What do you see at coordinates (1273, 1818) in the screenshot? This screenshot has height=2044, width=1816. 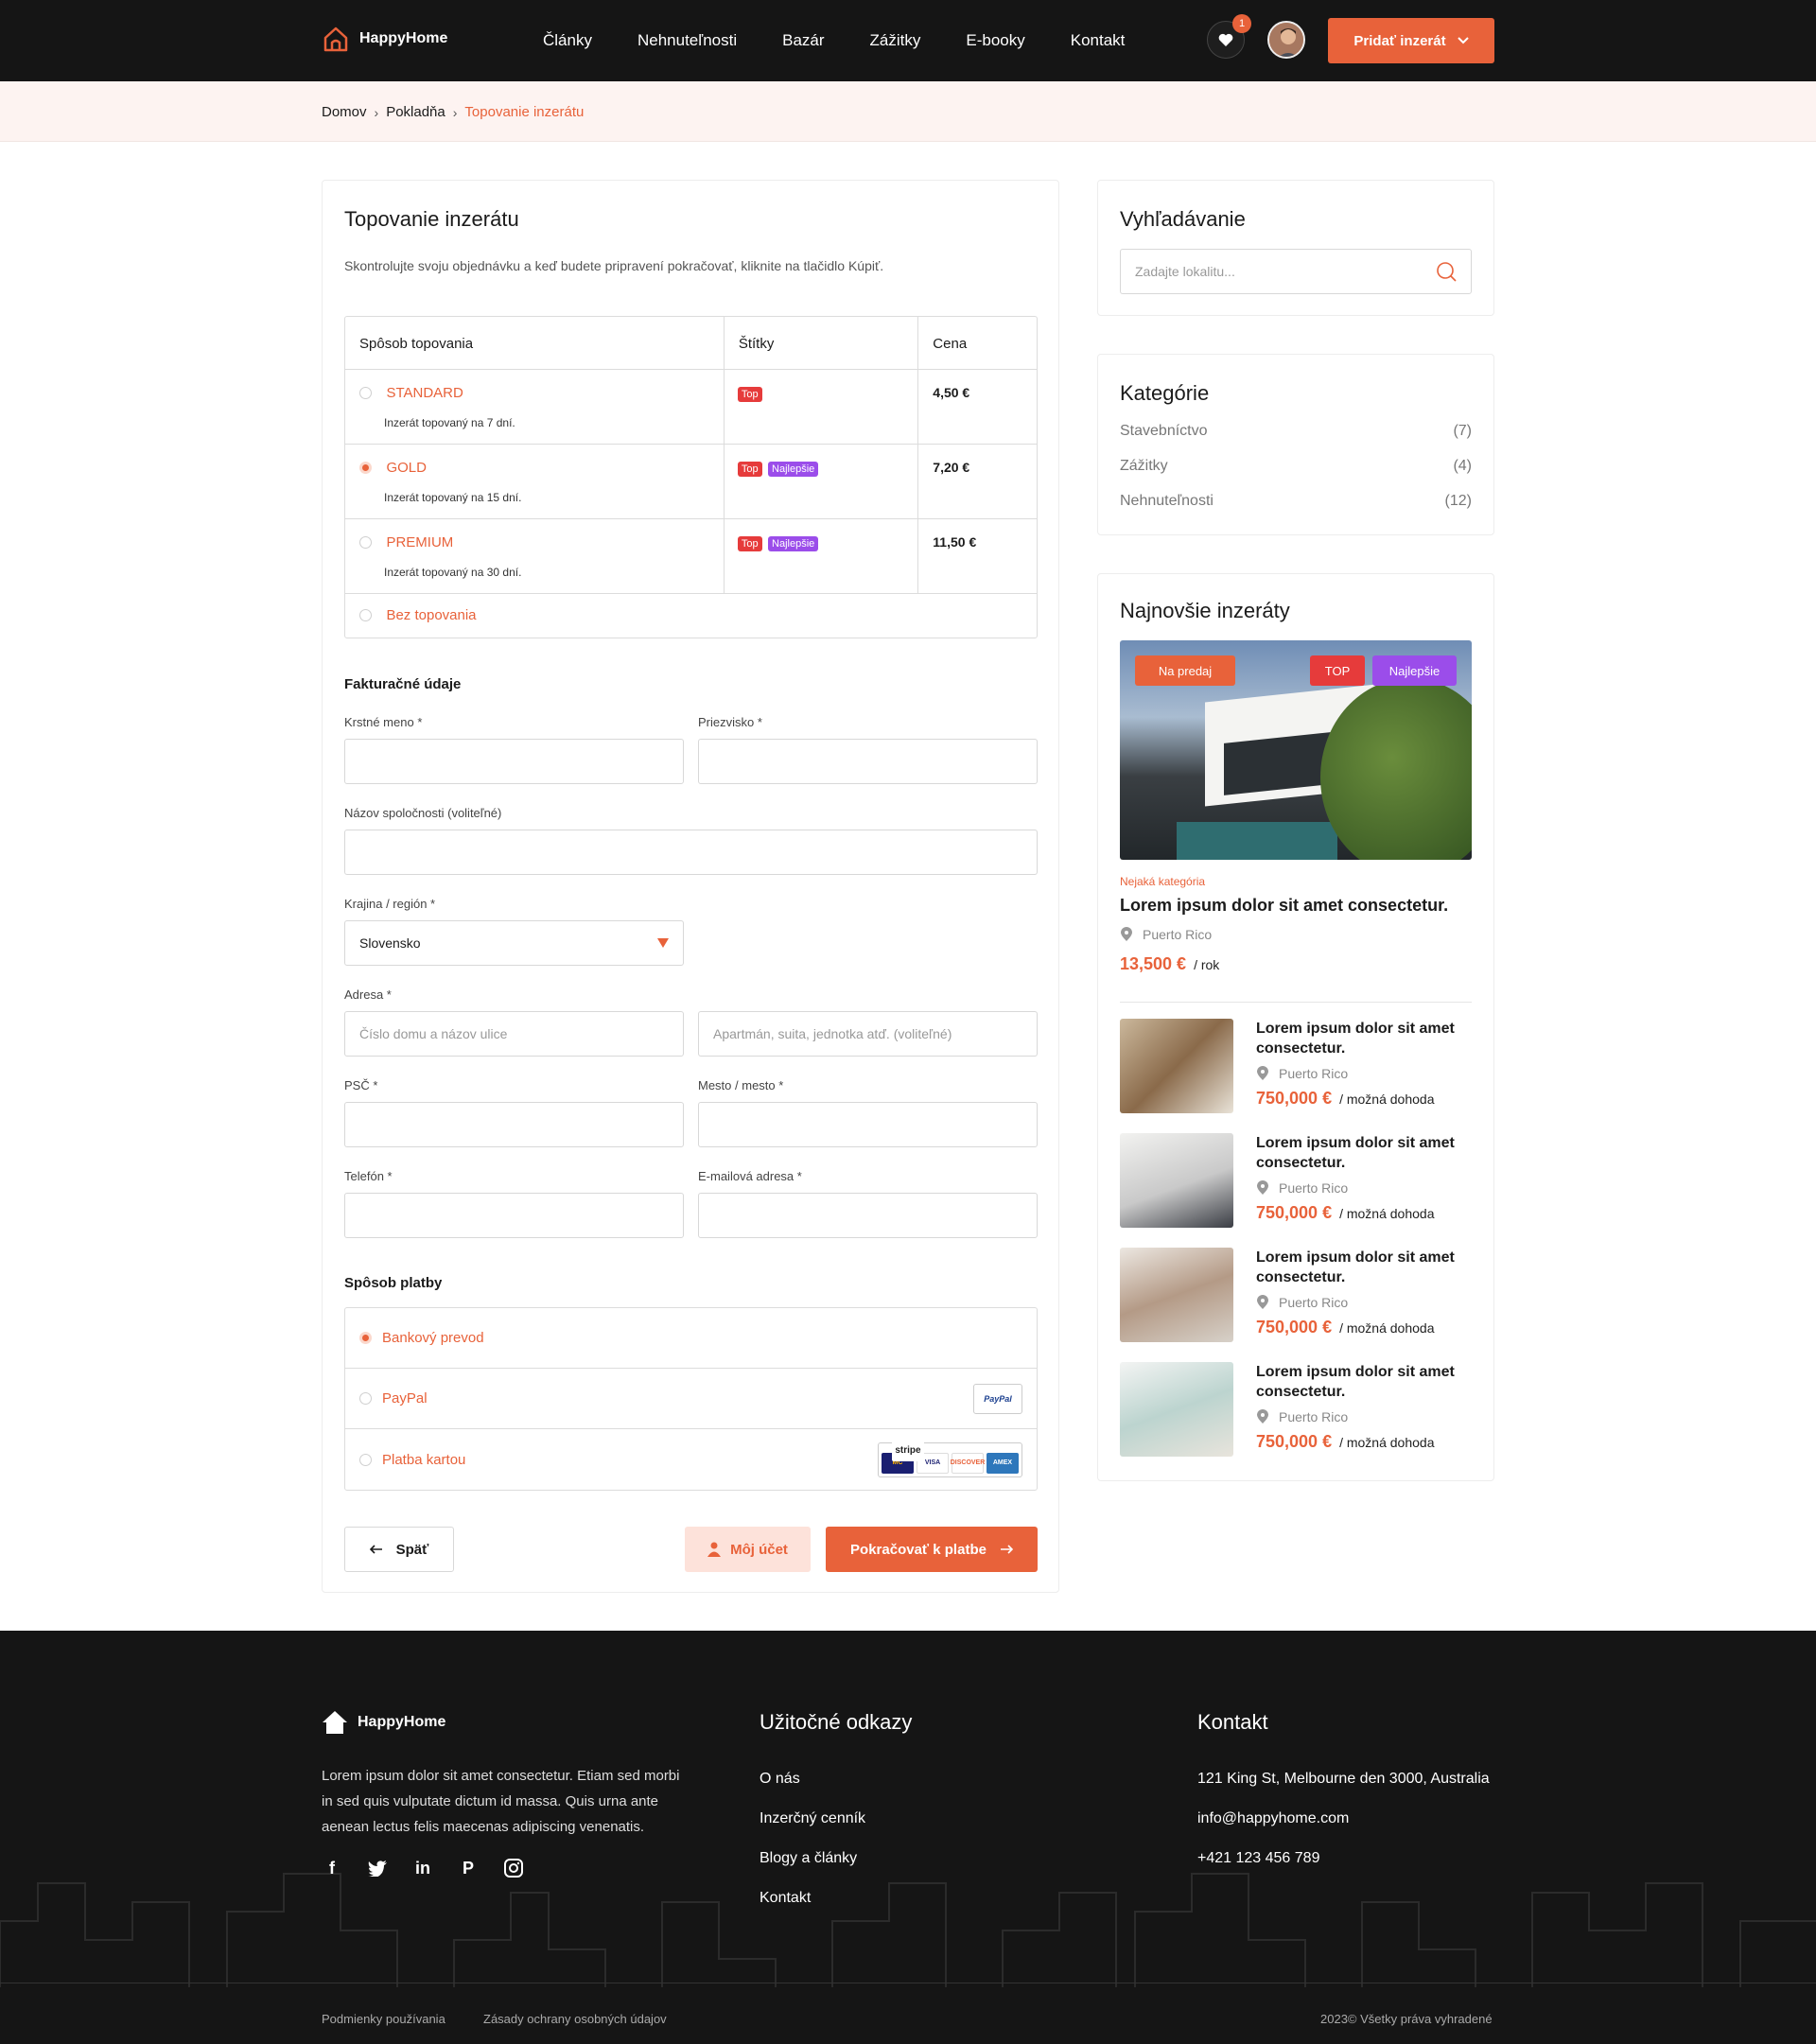 I see `contact-email: info@happyhome.com` at bounding box center [1273, 1818].